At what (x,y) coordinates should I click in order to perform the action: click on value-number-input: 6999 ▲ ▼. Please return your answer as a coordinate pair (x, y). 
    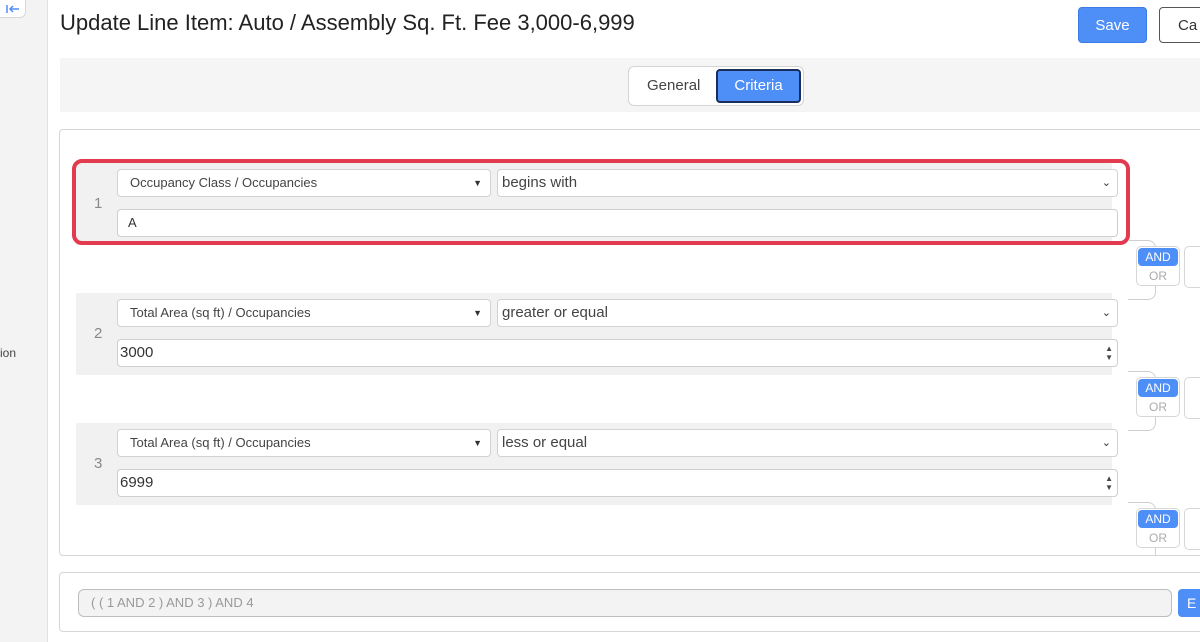
    Looking at the image, I should click on (617, 483).